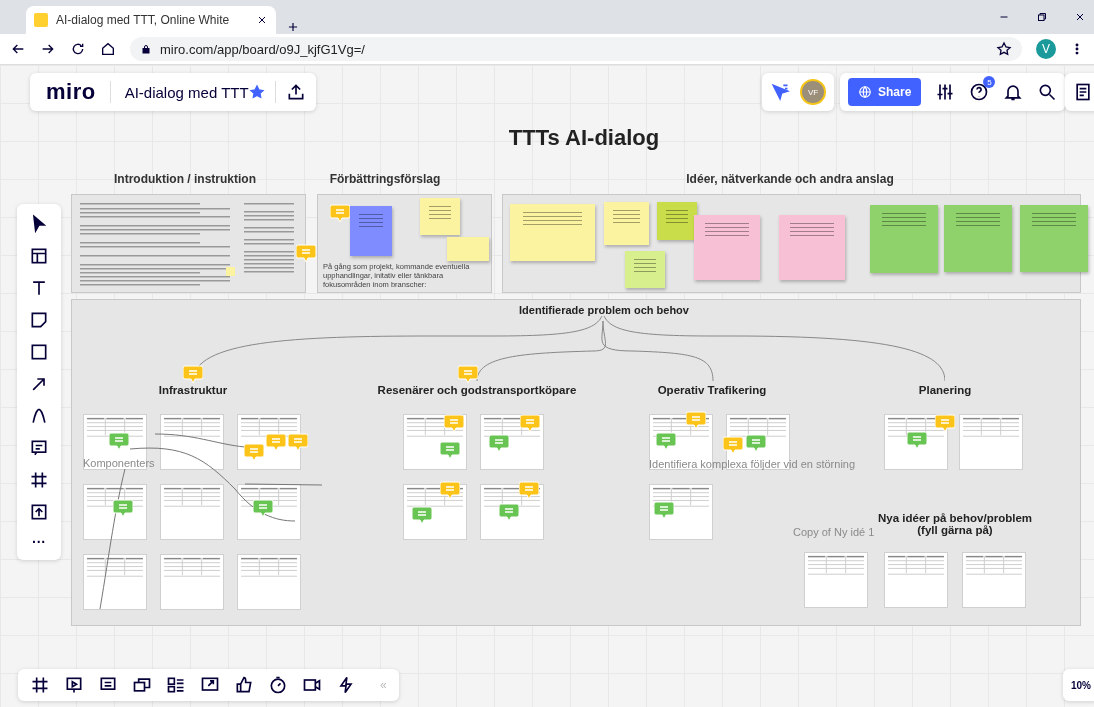  What do you see at coordinates (945, 92) in the screenshot?
I see `settings-sliders-icon` at bounding box center [945, 92].